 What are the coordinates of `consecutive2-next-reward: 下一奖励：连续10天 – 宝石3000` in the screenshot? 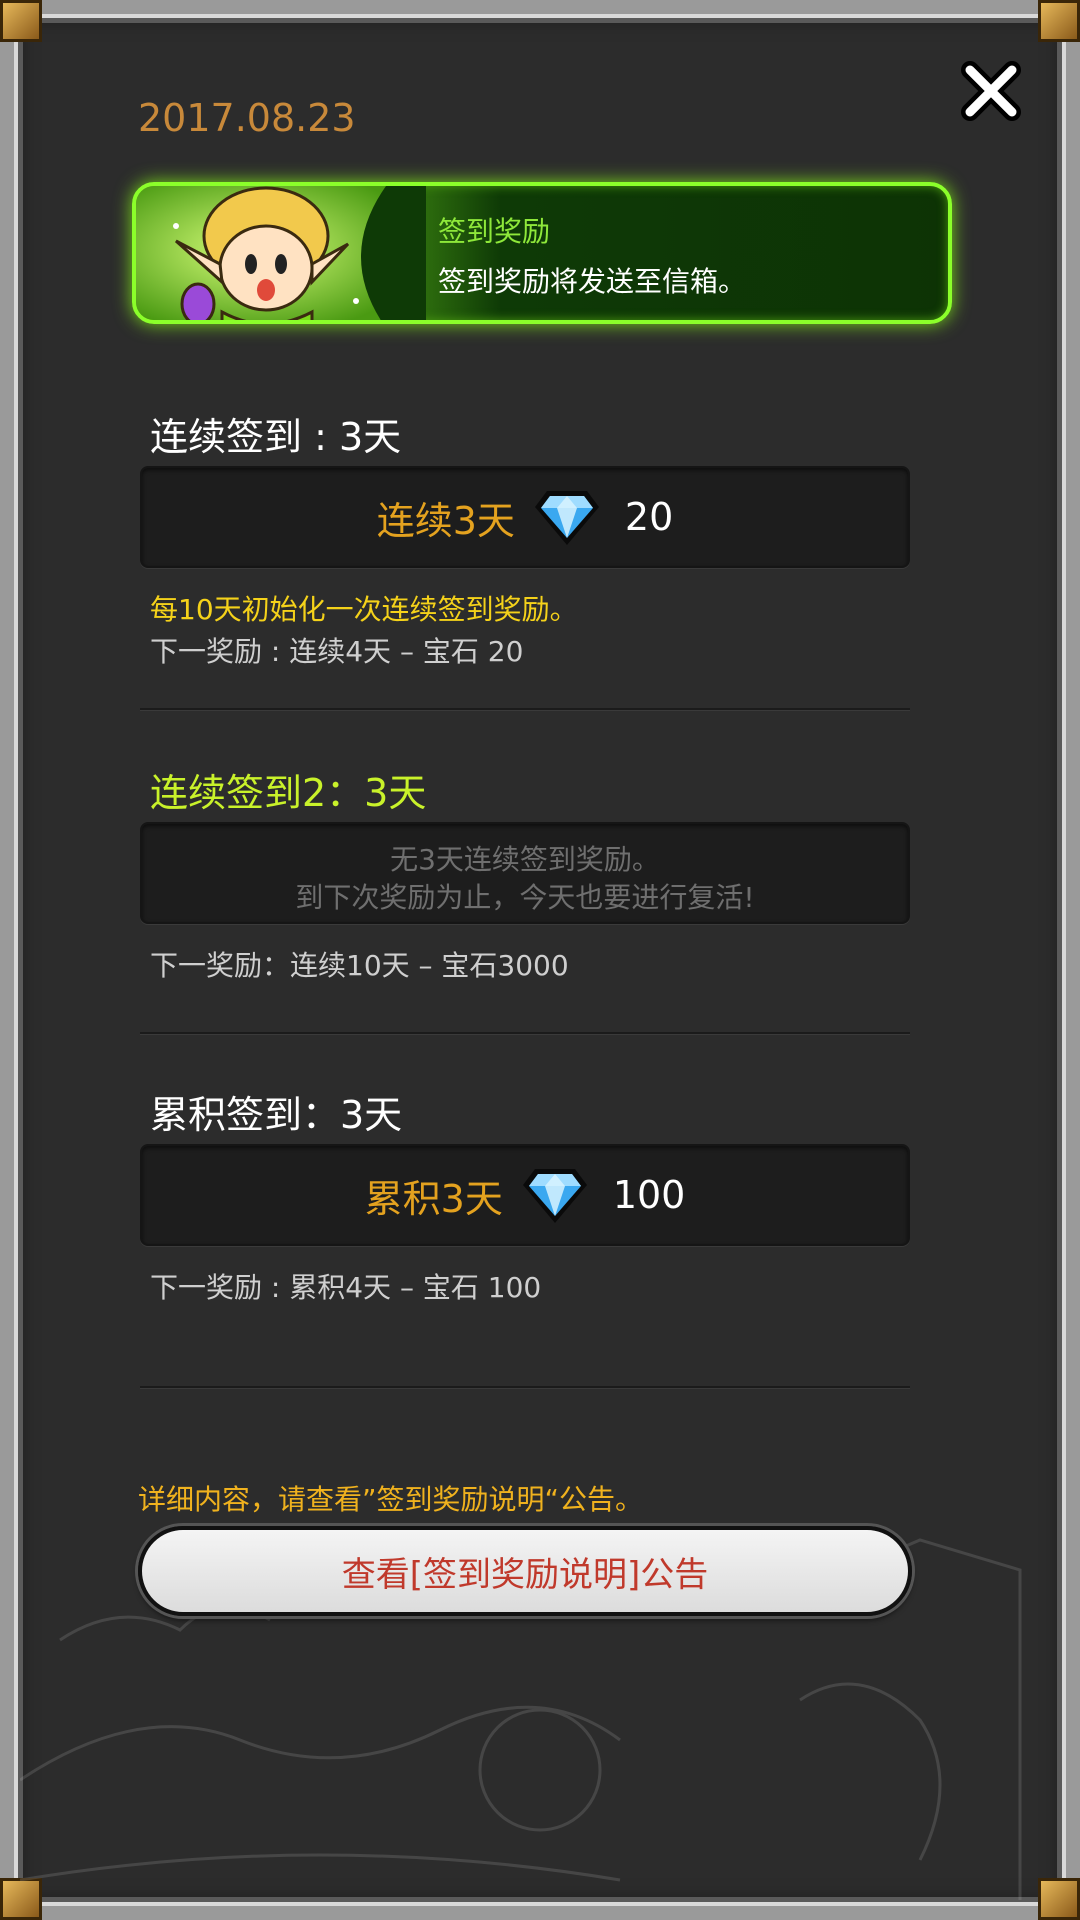 It's located at (359, 965).